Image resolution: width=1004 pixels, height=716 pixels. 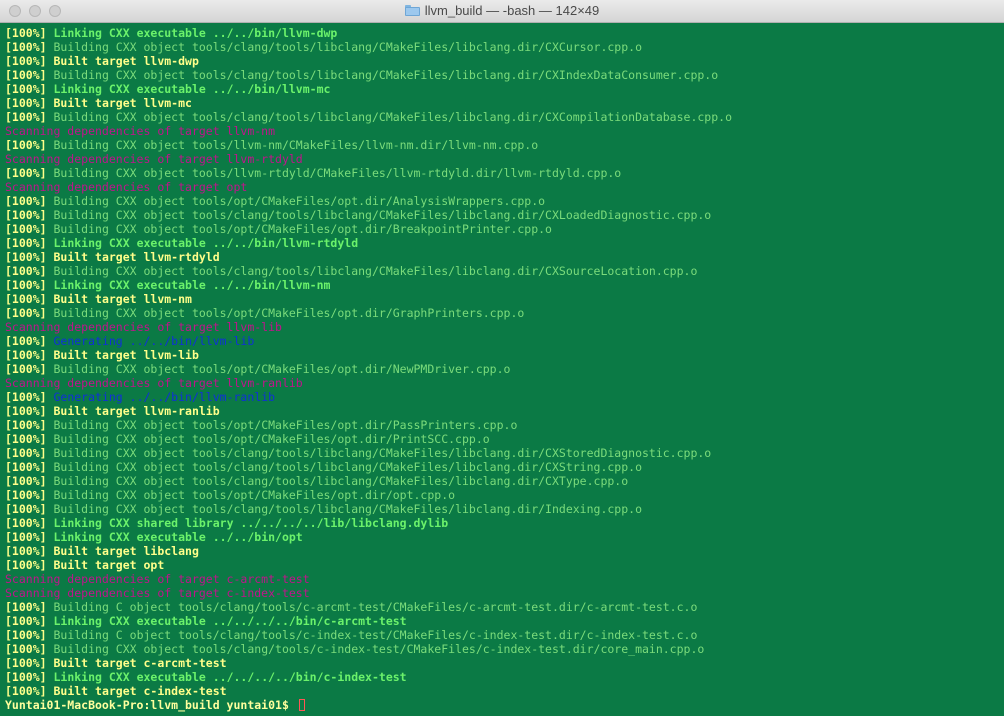 I want to click on terminal-line: [100%] Built target llvm-nm, so click(x=504, y=299).